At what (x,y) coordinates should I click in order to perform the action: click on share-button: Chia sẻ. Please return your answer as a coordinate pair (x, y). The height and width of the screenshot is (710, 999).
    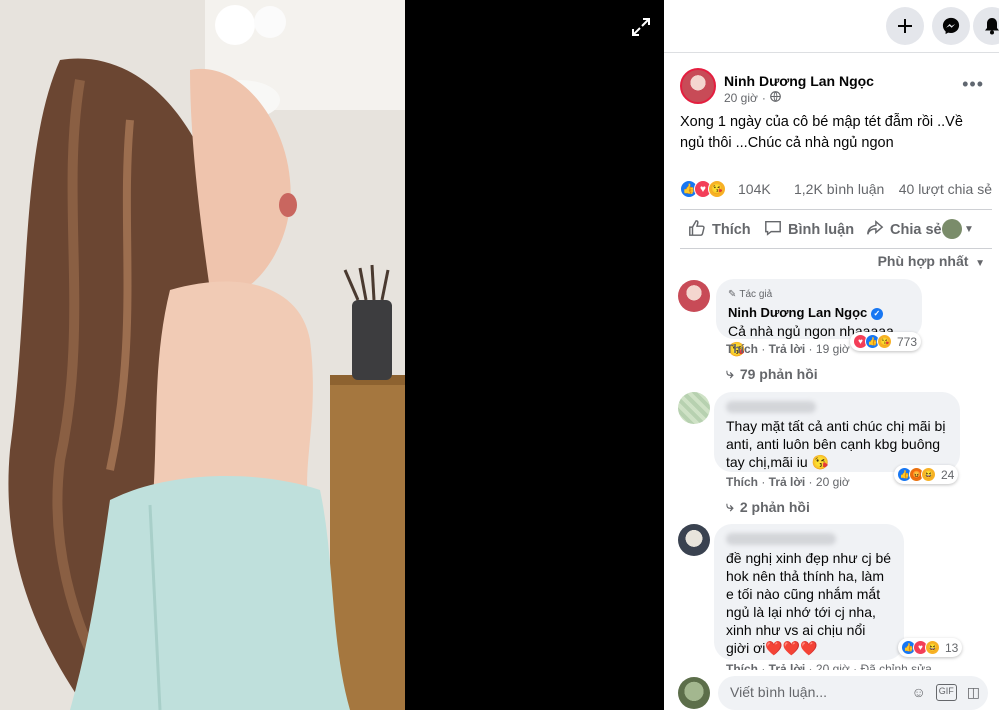
    Looking at the image, I should click on (904, 230).